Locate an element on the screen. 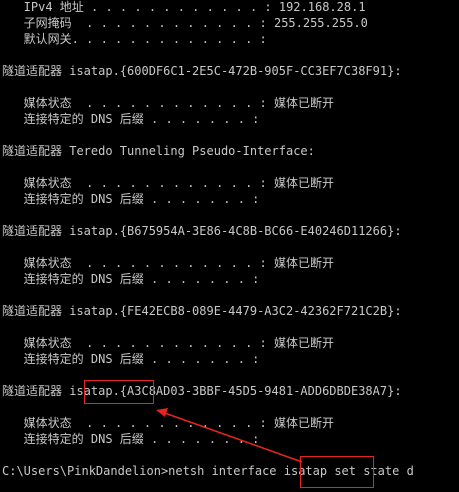 This screenshot has height=492, width=459. isatap-command-highlight-box is located at coordinates (337, 472).